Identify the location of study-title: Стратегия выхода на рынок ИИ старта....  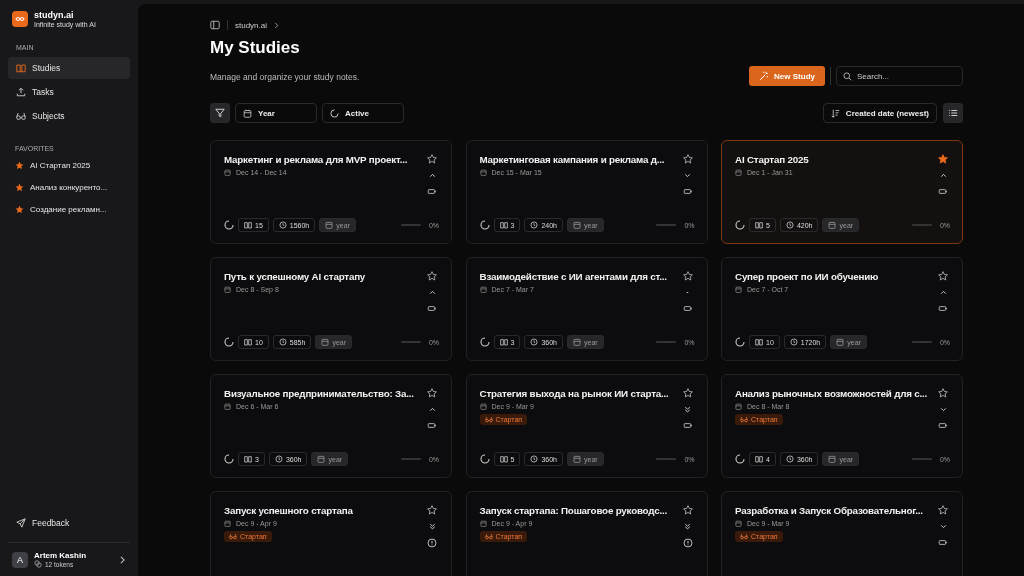
(574, 393).